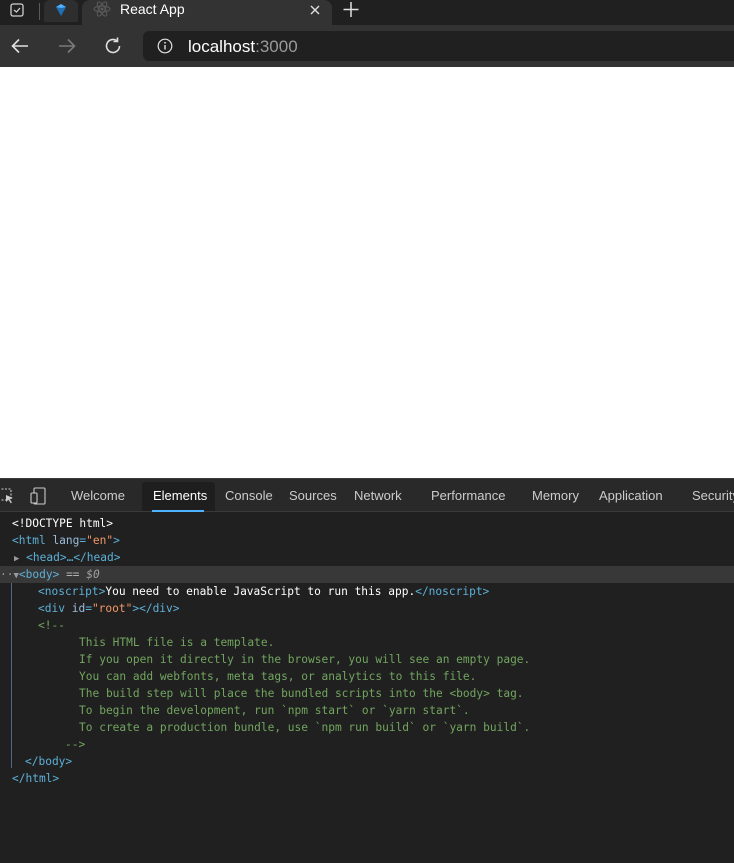 The image size is (734, 863). What do you see at coordinates (35, 778) in the screenshot?
I see `dom-html-close: </html>` at bounding box center [35, 778].